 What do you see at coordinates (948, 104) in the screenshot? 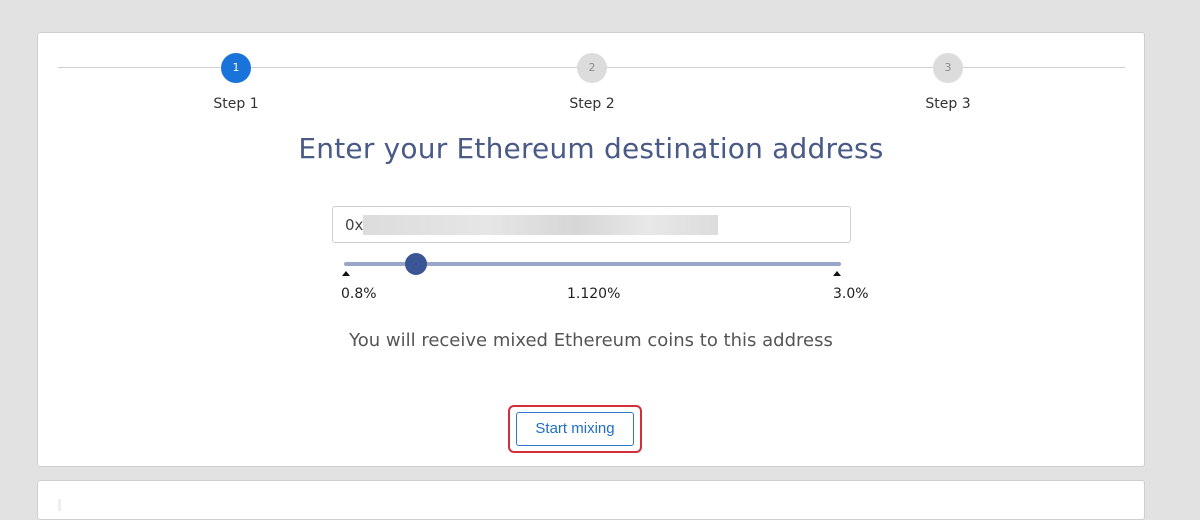
I see `step-3-label: Step 3` at bounding box center [948, 104].